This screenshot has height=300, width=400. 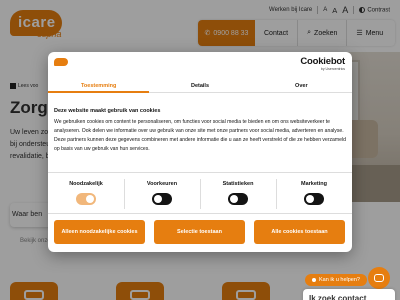 What do you see at coordinates (199, 232) in the screenshot?
I see `allow-selection-button: Selectie toestaan` at bounding box center [199, 232].